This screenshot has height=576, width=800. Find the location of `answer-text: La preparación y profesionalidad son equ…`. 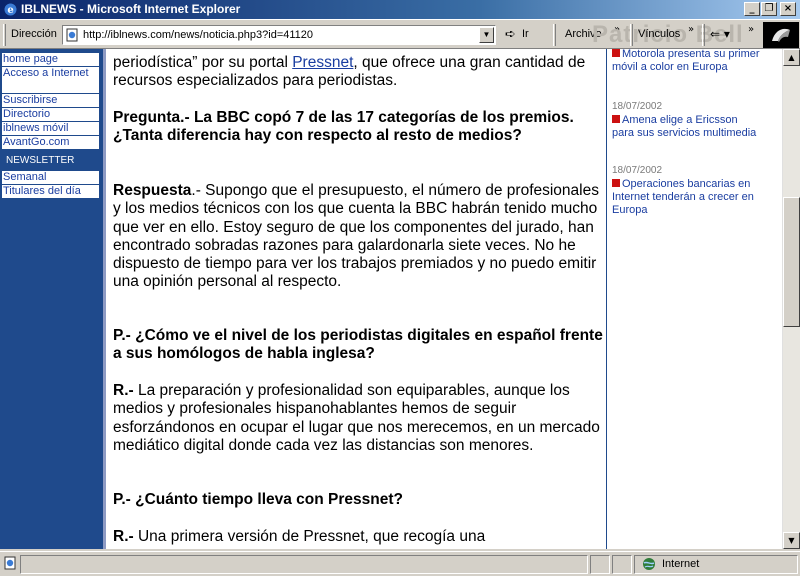

answer-text: La preparación y profesionalidad son equ… is located at coordinates (356, 418).